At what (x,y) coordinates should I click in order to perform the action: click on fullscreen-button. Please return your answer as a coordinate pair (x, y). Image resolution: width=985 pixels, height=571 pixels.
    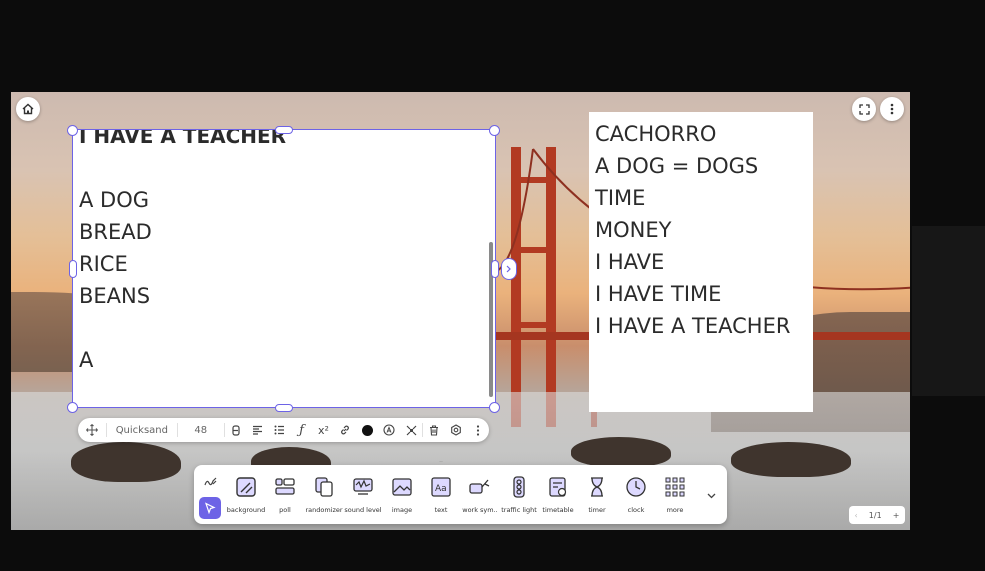
    Looking at the image, I should click on (864, 109).